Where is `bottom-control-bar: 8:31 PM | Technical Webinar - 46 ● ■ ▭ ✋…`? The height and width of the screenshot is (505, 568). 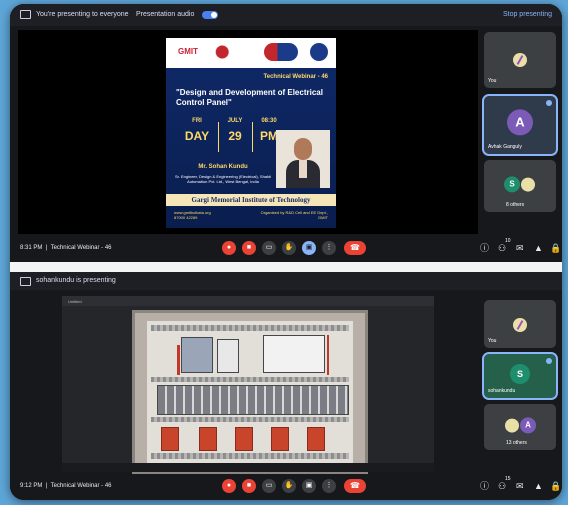
bottom-control-bar: 8:31 PM | Technical Webinar - 46 ● ■ ▭ ✋… is located at coordinates (286, 249).